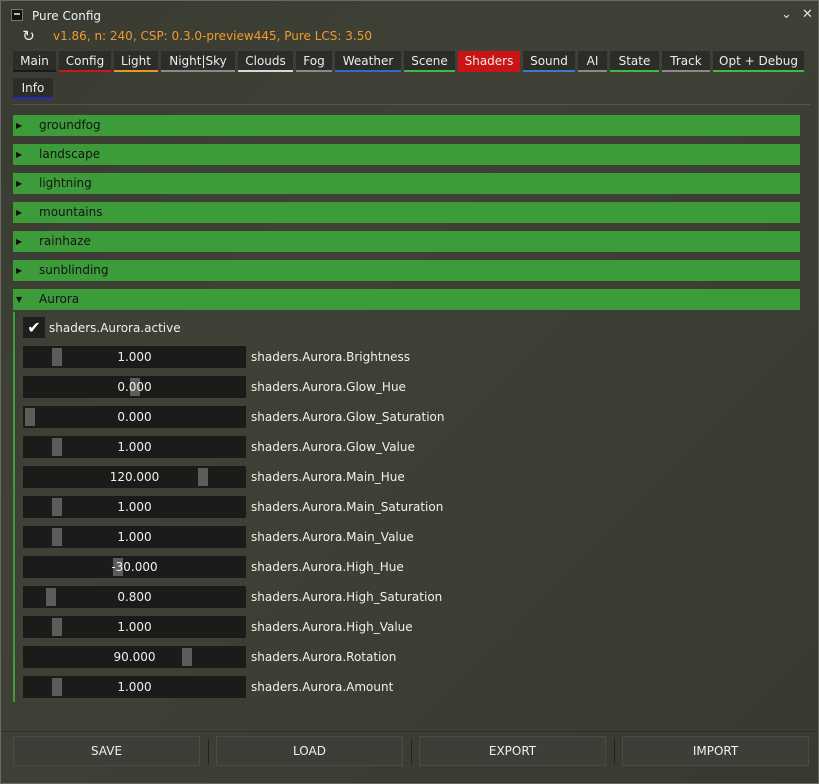 This screenshot has height=784, width=819. Describe the element at coordinates (66, 16) in the screenshot. I see `window-title: Pure Config` at that location.